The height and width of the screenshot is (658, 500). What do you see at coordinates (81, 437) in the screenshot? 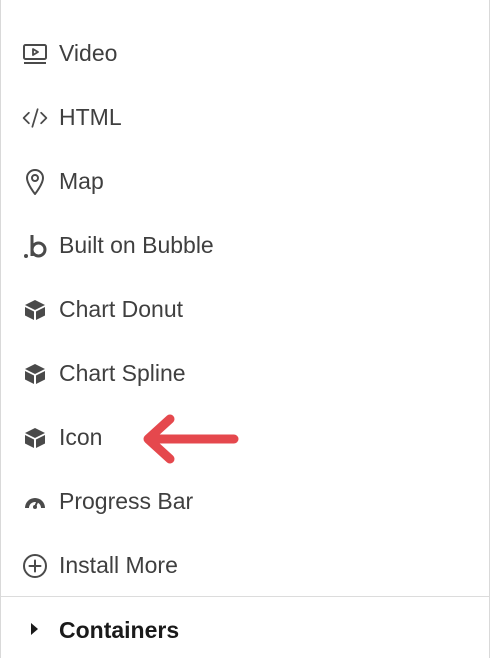
I see `list-item-label: Icon` at bounding box center [81, 437].